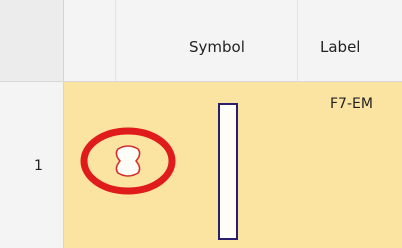 The width and height of the screenshot is (402, 248). What do you see at coordinates (128, 161) in the screenshot?
I see `red-circle-highlight-icon` at bounding box center [128, 161].